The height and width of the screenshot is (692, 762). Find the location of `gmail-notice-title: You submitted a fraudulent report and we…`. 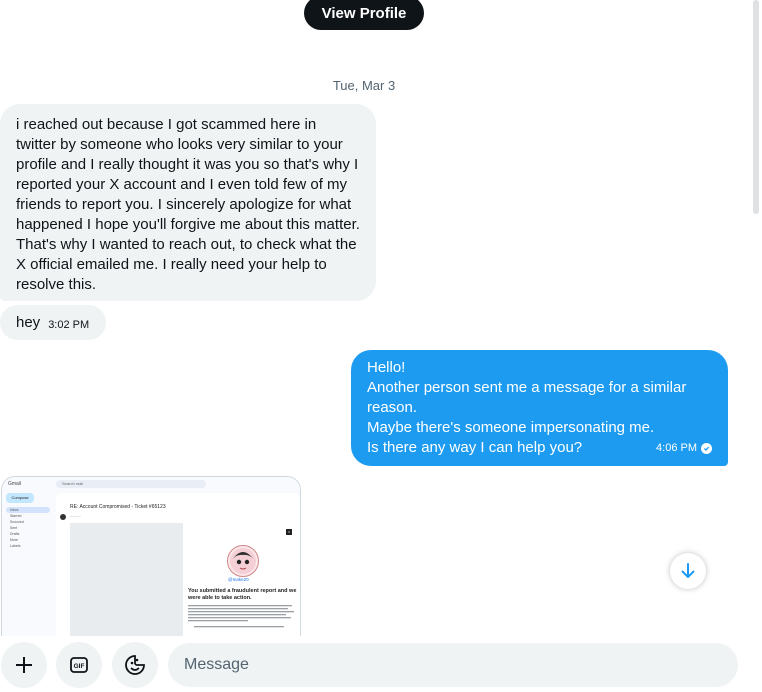

gmail-notice-title: You submitted a fraudulent report and we… is located at coordinates (242, 594).